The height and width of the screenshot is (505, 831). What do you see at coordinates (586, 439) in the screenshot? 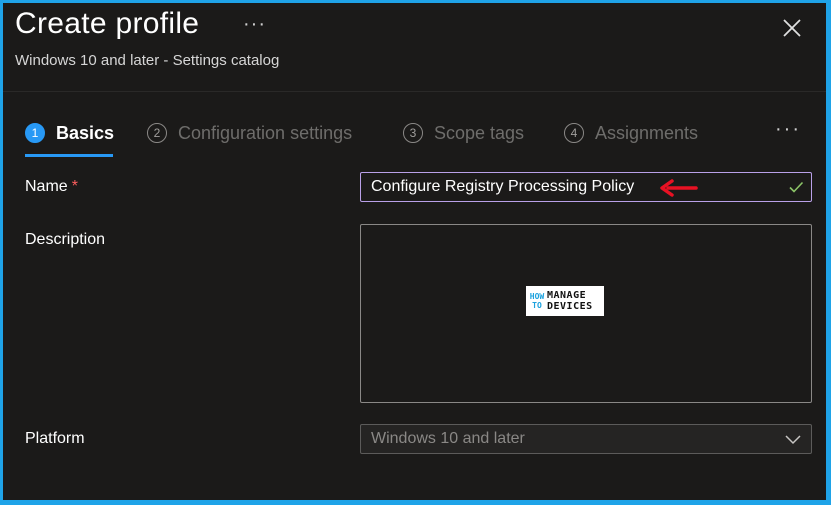
I see `platform-dropdown: Windows 10 and later` at bounding box center [586, 439].